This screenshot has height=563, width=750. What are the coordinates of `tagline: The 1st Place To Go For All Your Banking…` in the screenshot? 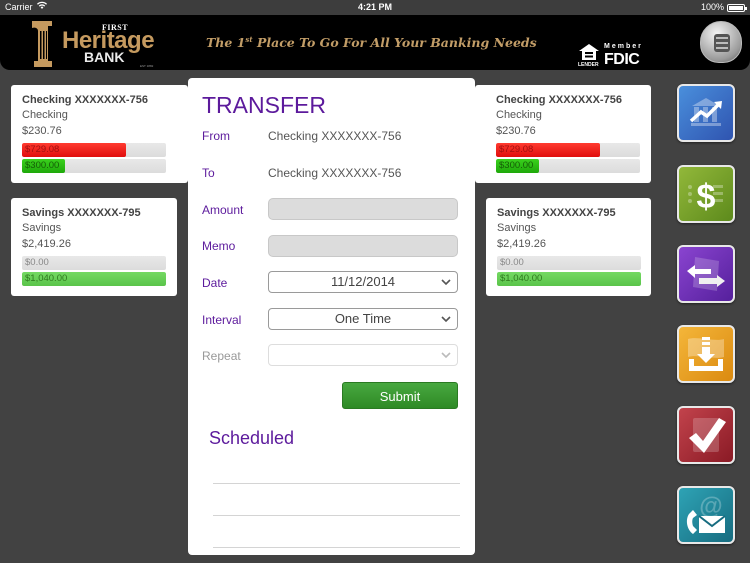 It's located at (371, 42).